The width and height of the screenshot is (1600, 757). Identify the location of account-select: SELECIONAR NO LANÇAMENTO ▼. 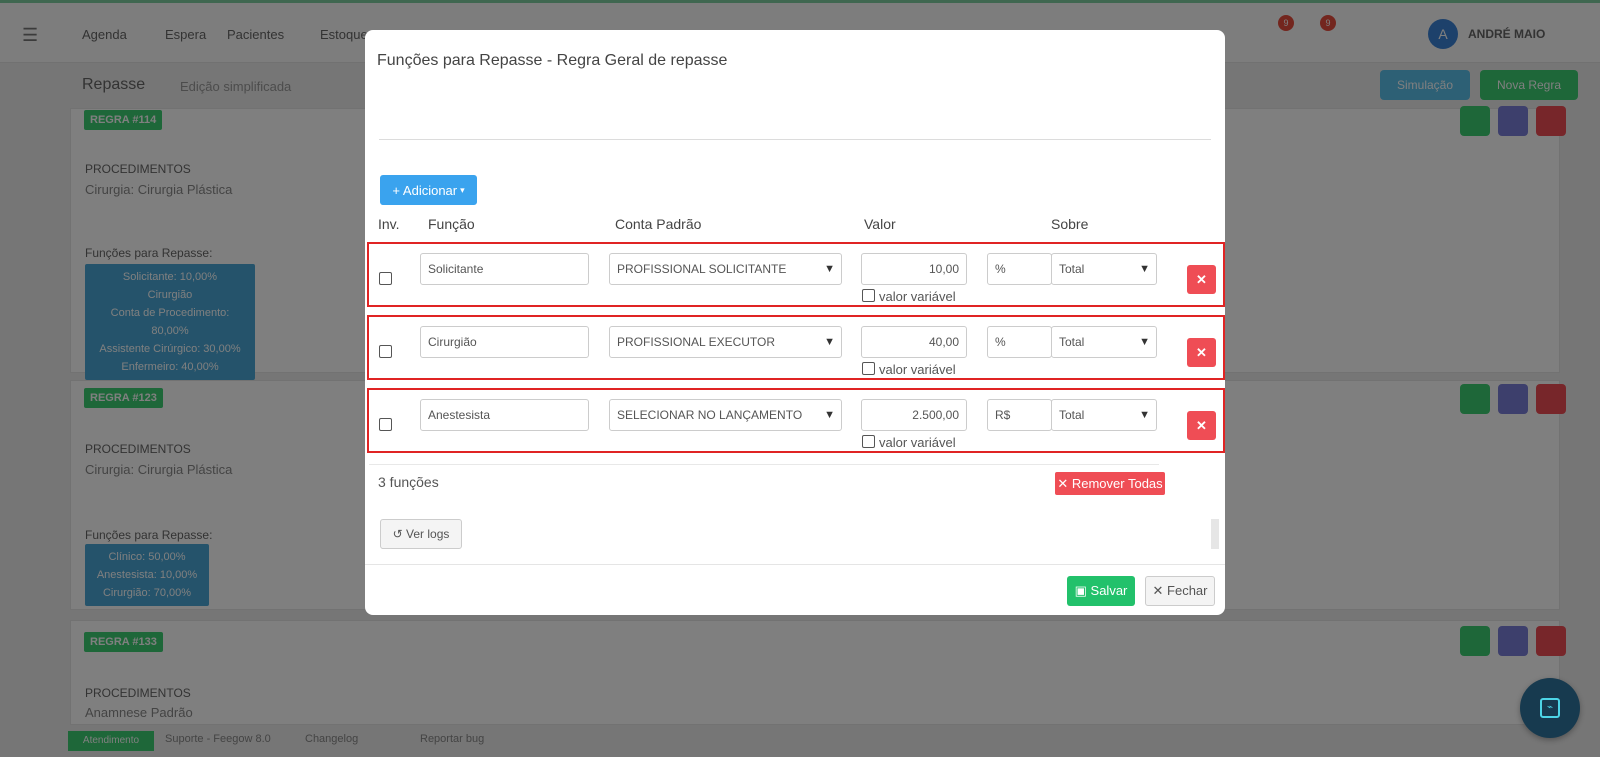
(725, 415).